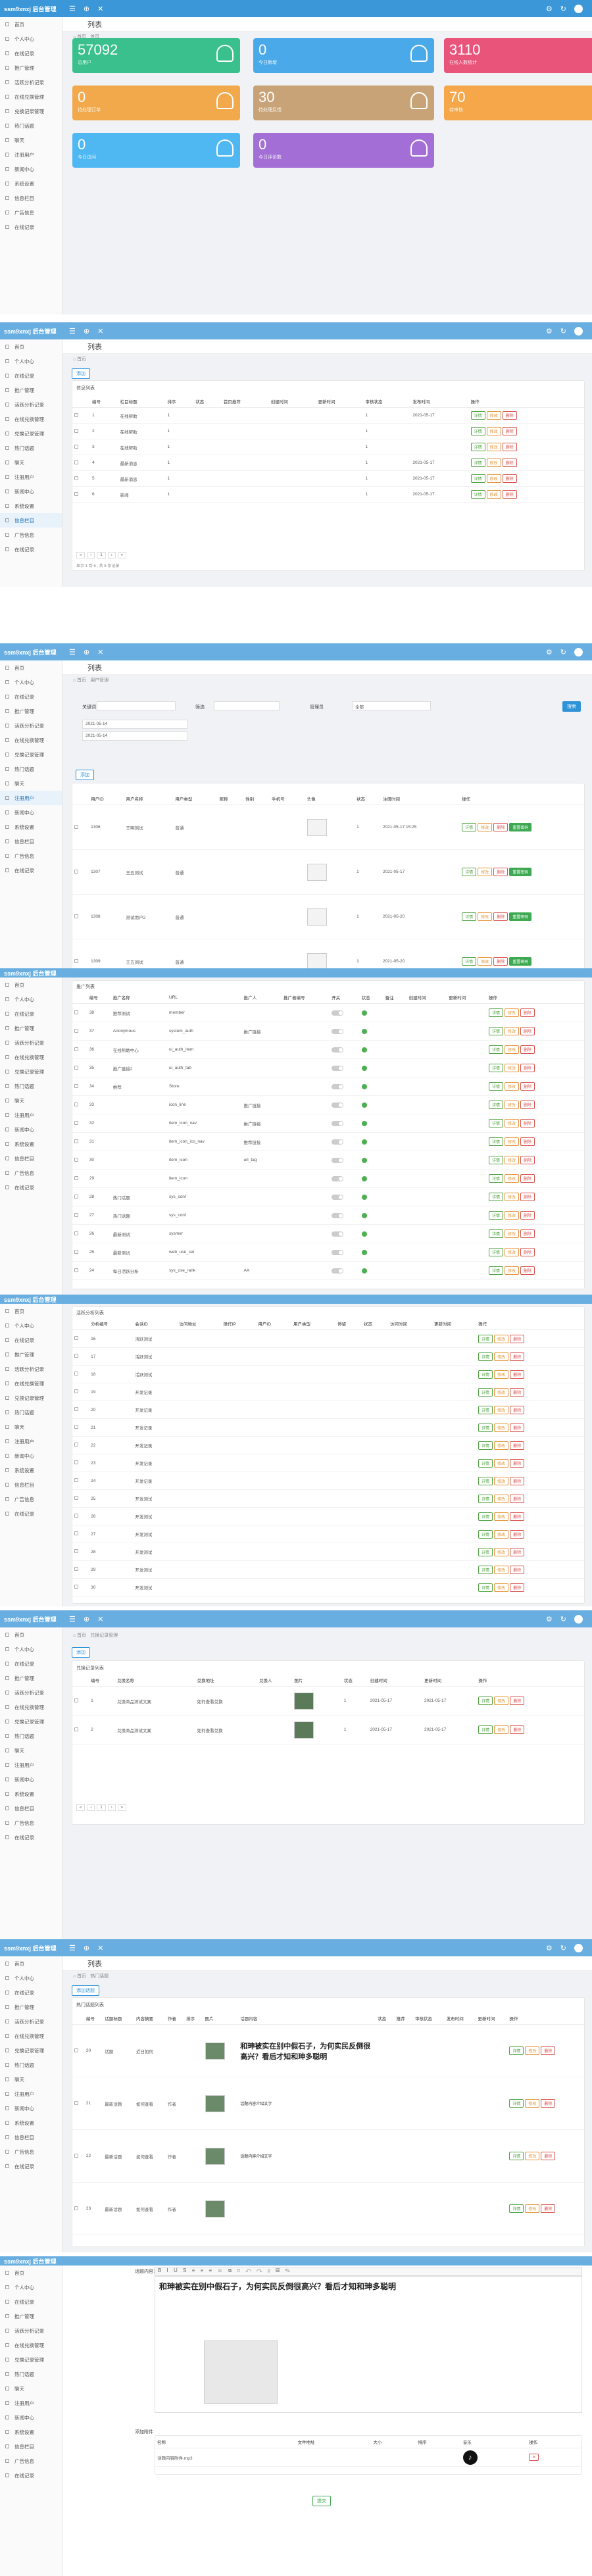  What do you see at coordinates (72, 1619) in the screenshot?
I see `menu-icon: ☰` at bounding box center [72, 1619].